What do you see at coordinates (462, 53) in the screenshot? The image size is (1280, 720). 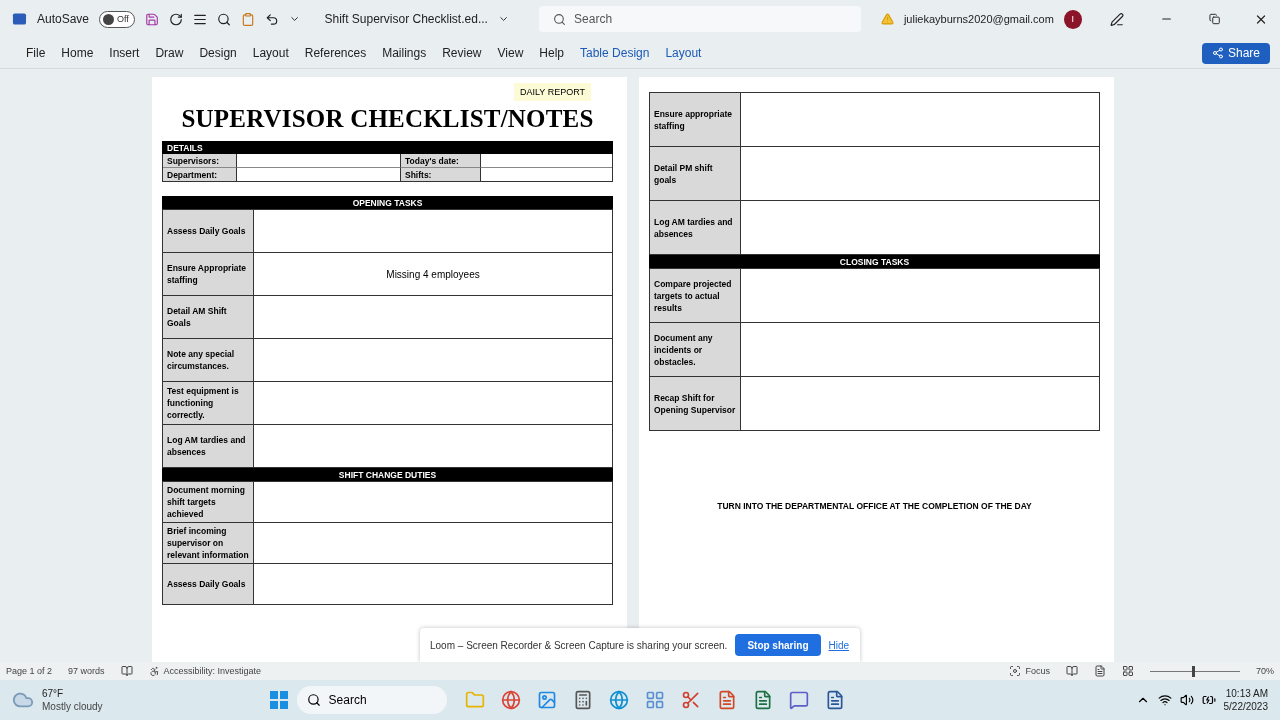 I see `ribbon-tab: Review` at bounding box center [462, 53].